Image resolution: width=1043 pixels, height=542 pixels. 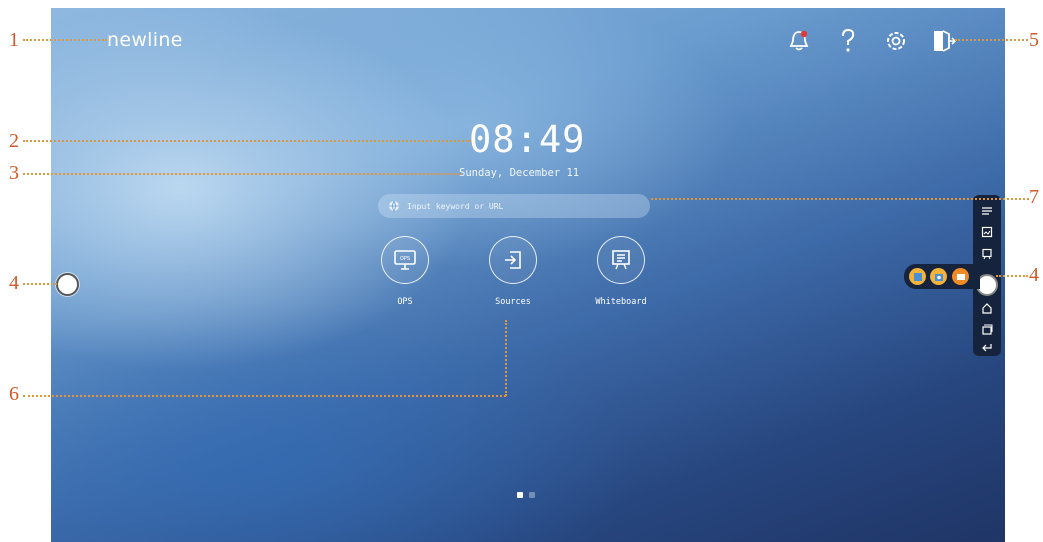 What do you see at coordinates (944, 41) in the screenshot?
I see `exit-icon` at bounding box center [944, 41].